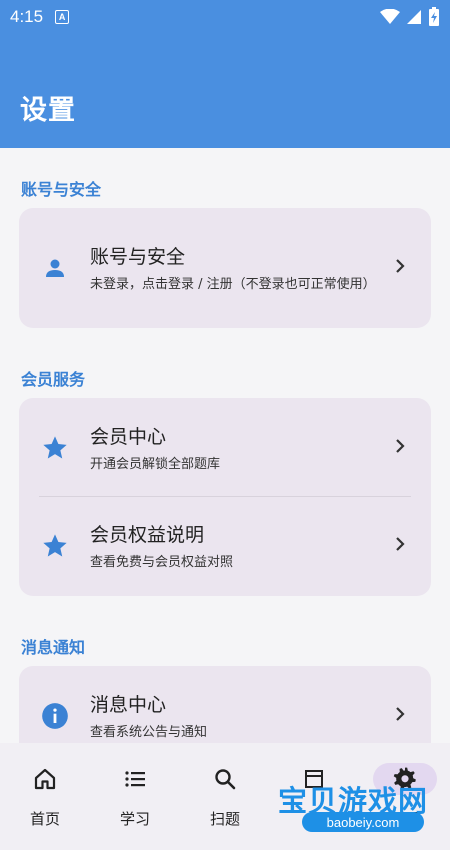 Image resolution: width=450 pixels, height=850 pixels. I want to click on settings-row-member-benefits: 会员权益说明 查看免费与会员权益对照, so click(225, 546).